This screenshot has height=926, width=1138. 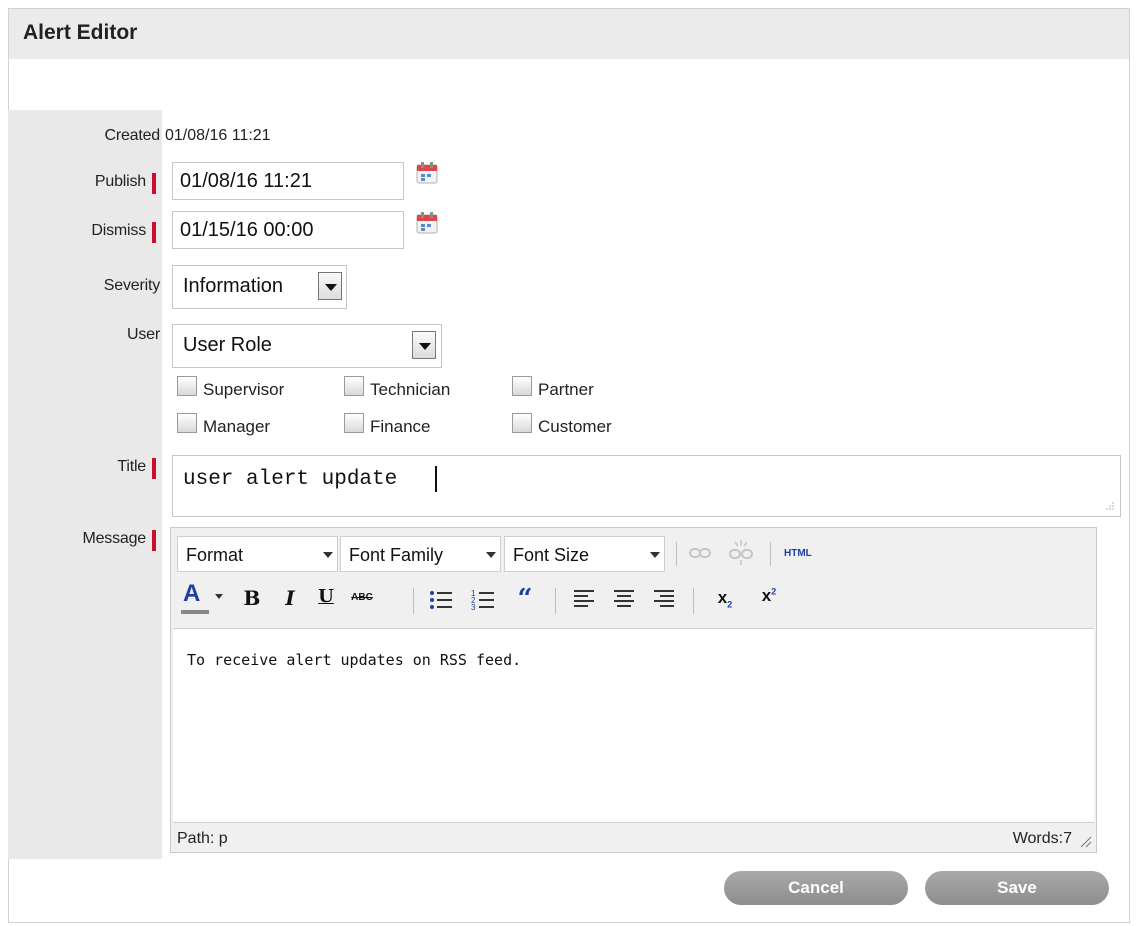 What do you see at coordinates (396, 555) in the screenshot?
I see `font-family-dropdown-label: Font Family` at bounding box center [396, 555].